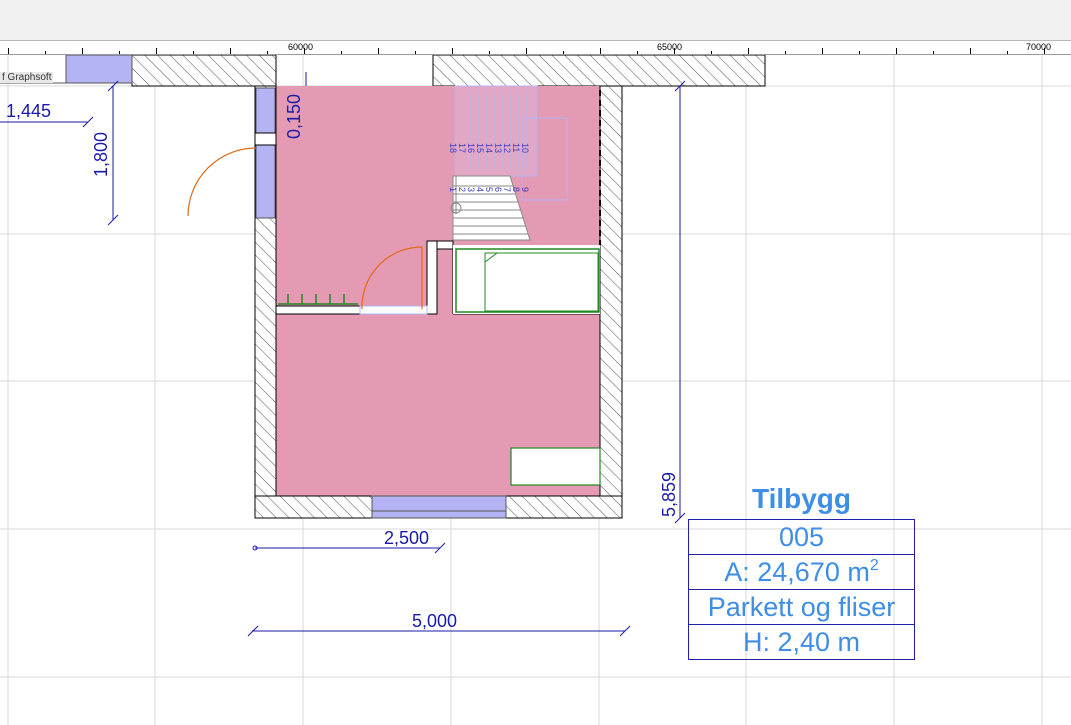 This screenshot has height=725, width=1071. I want to click on zone-area-superscript: 2, so click(874, 565).